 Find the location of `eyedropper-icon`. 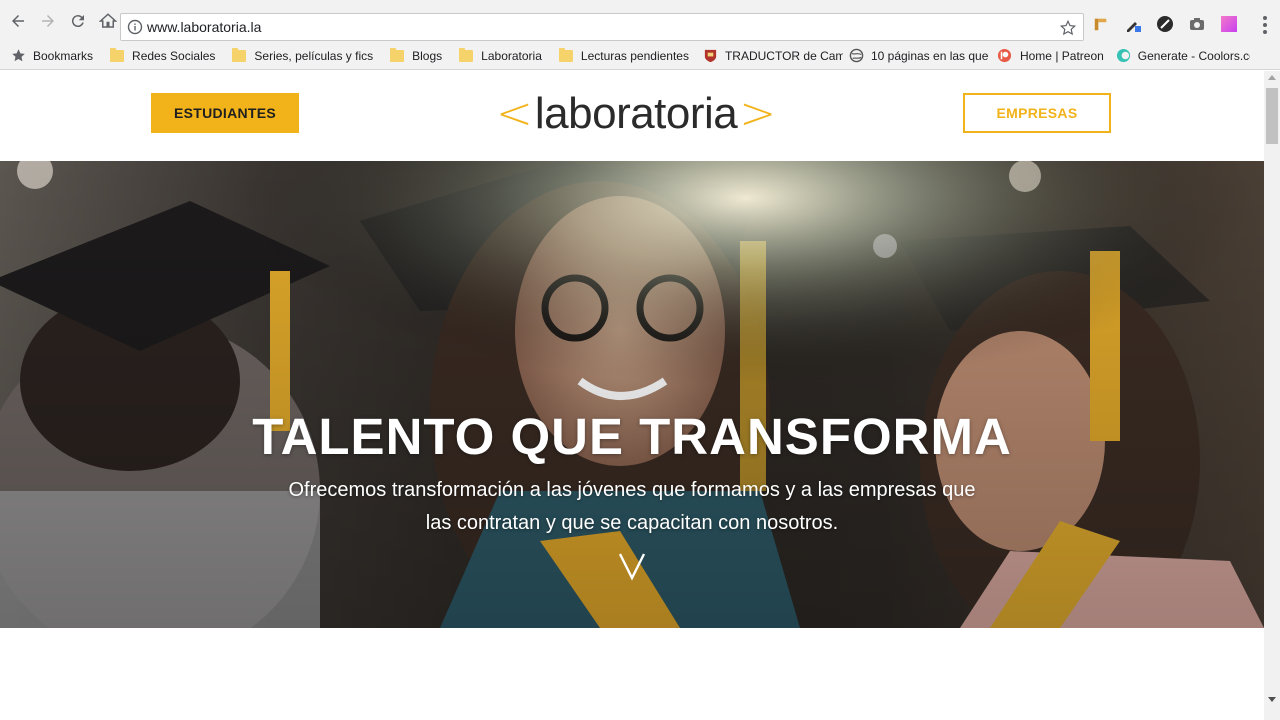

eyedropper-icon is located at coordinates (1133, 24).